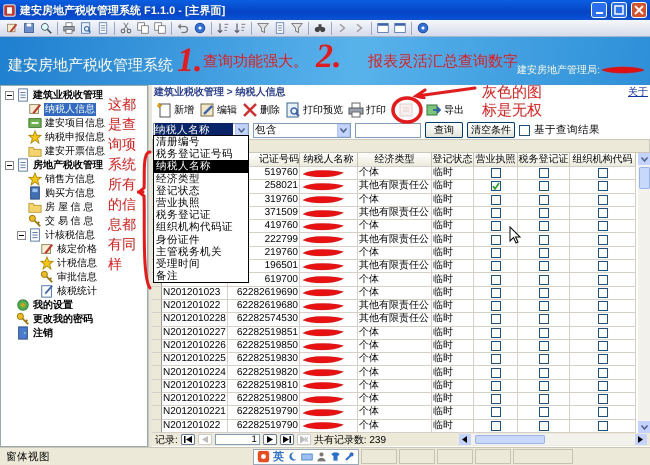 The width and height of the screenshot is (650, 465). I want to click on table-cell: N2012010227, so click(195, 333).